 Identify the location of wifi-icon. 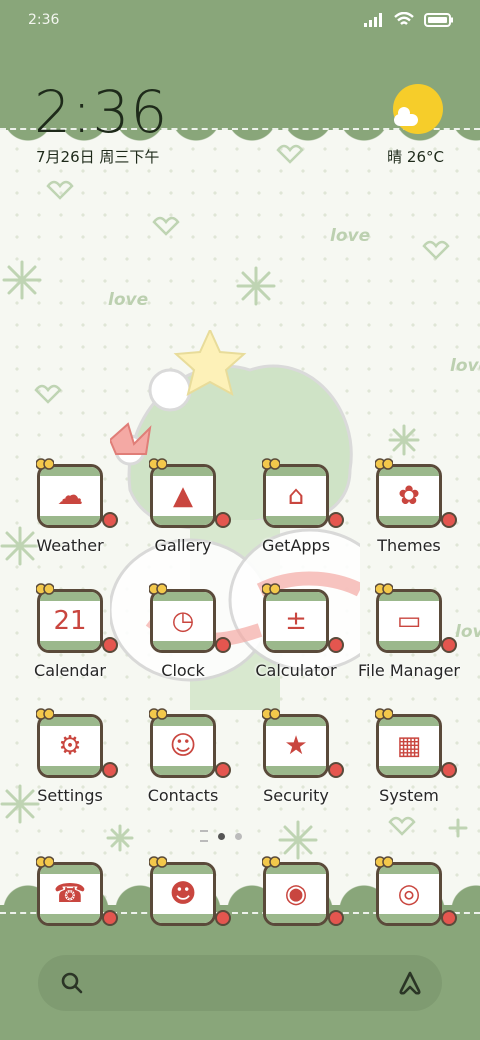
(404, 18).